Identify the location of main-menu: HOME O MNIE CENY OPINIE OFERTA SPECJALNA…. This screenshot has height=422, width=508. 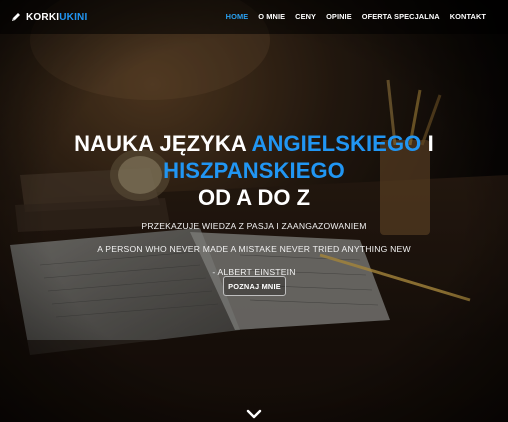
(356, 16).